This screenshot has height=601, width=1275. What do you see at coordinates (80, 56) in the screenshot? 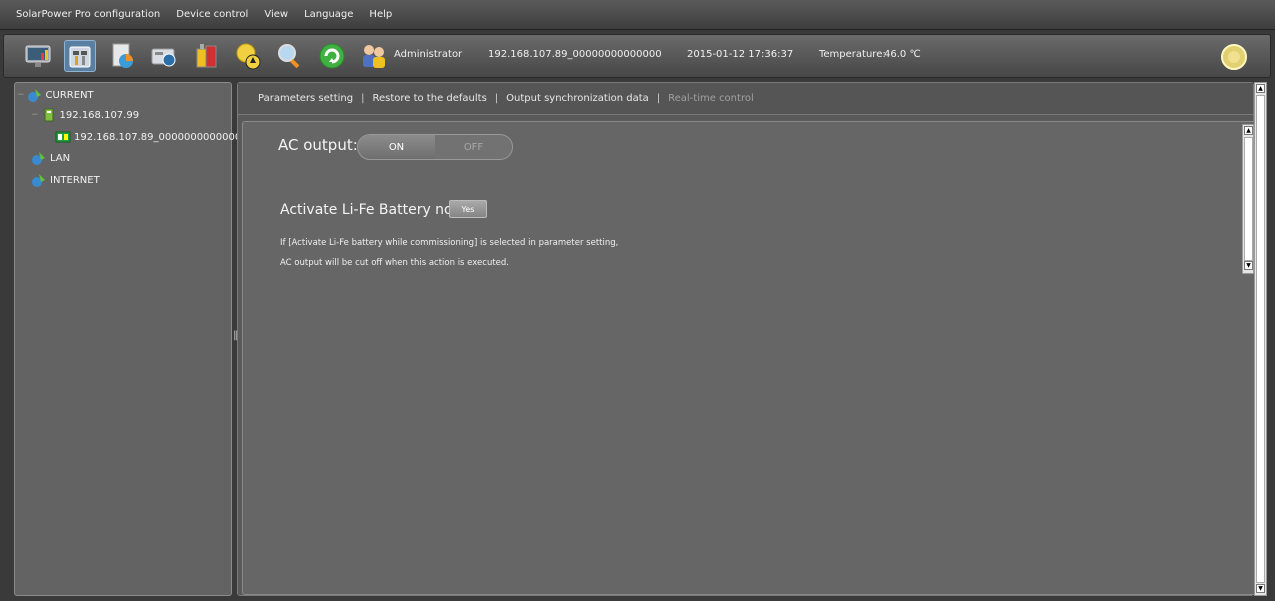
I see `tools-icon` at bounding box center [80, 56].